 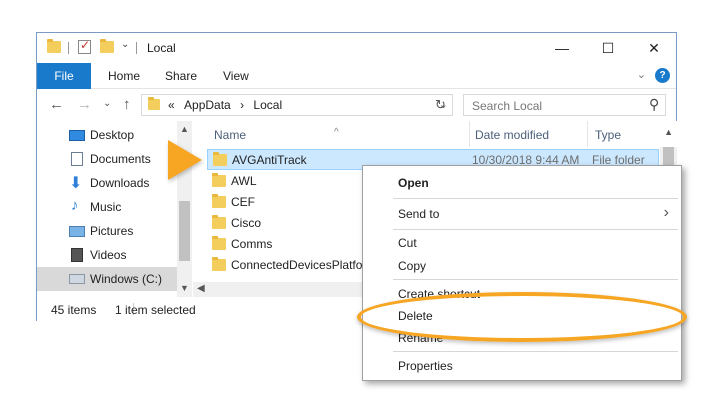 I want to click on file-name: CEF, so click(x=243, y=202).